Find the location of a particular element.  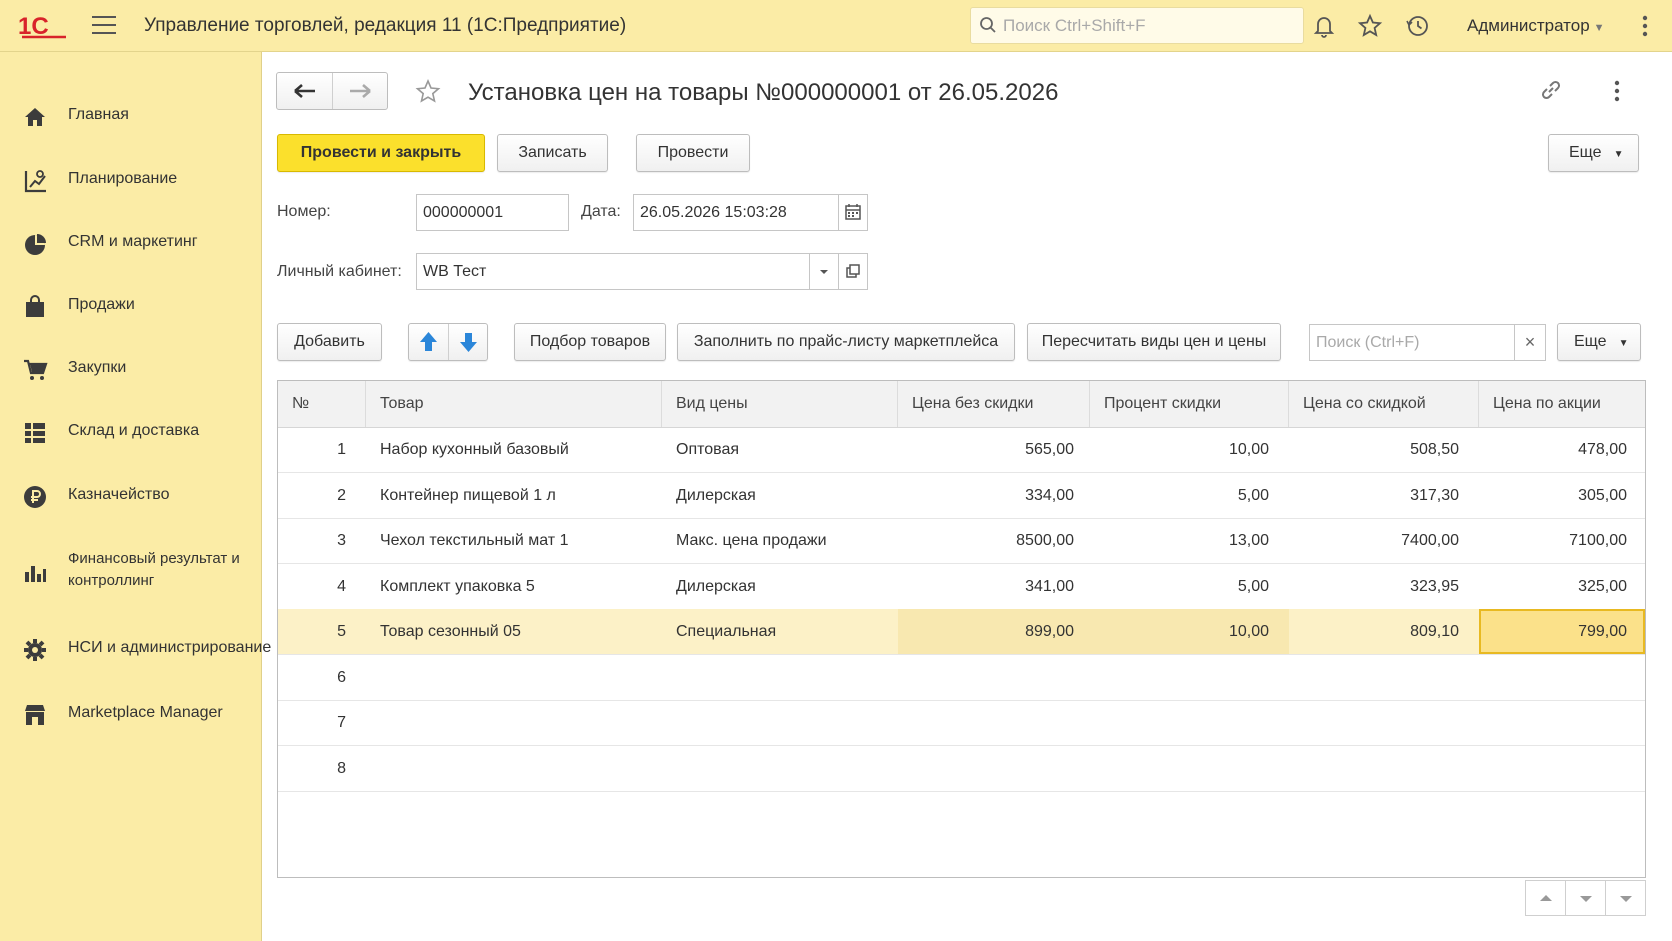

back-button is located at coordinates (305, 91).